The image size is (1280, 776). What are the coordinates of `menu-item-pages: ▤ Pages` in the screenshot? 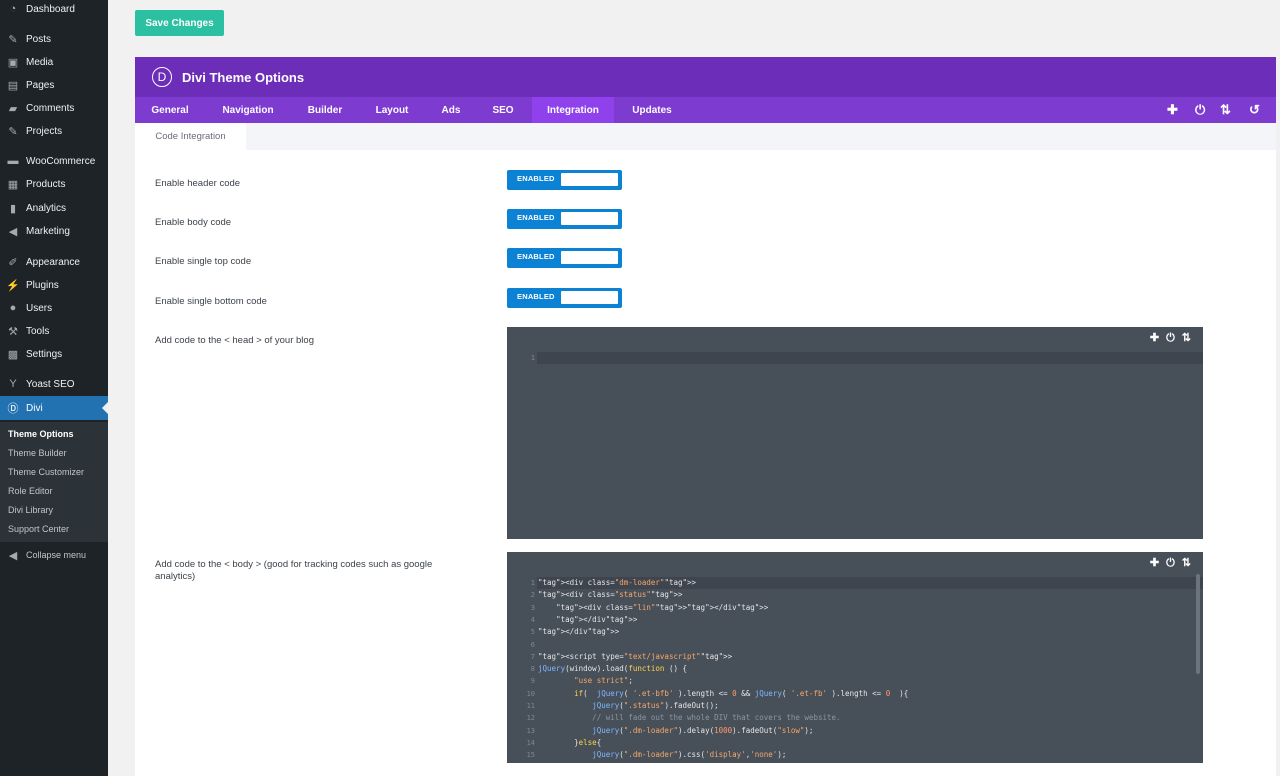 It's located at (54, 85).